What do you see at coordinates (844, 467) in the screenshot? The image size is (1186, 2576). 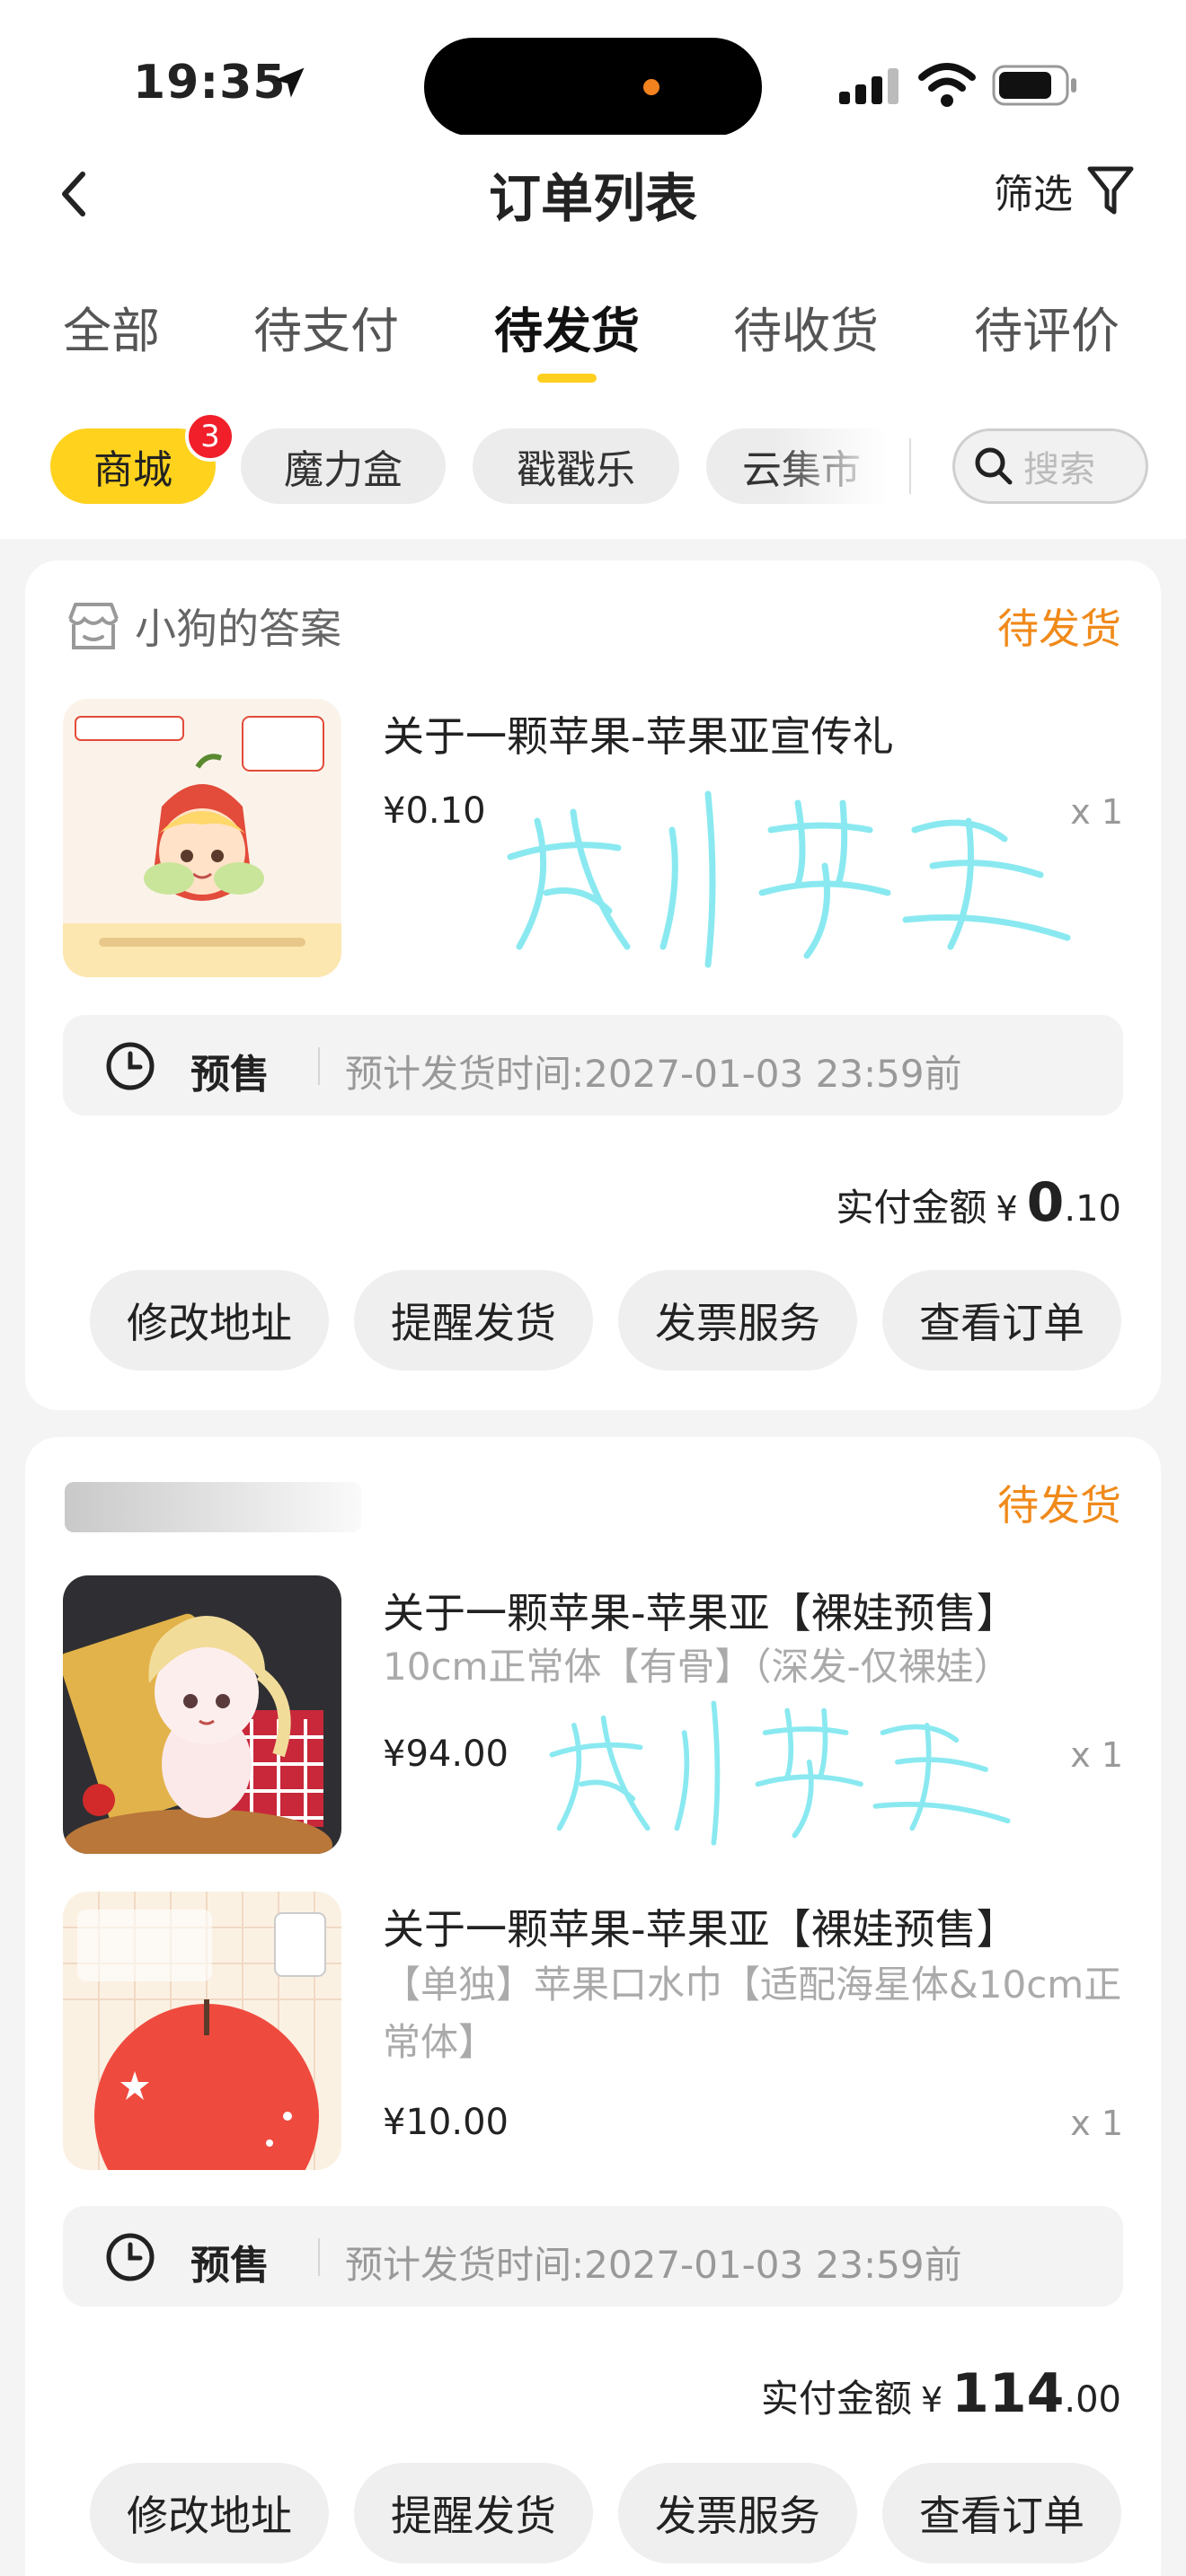 I see `chips-fade-overlay` at bounding box center [844, 467].